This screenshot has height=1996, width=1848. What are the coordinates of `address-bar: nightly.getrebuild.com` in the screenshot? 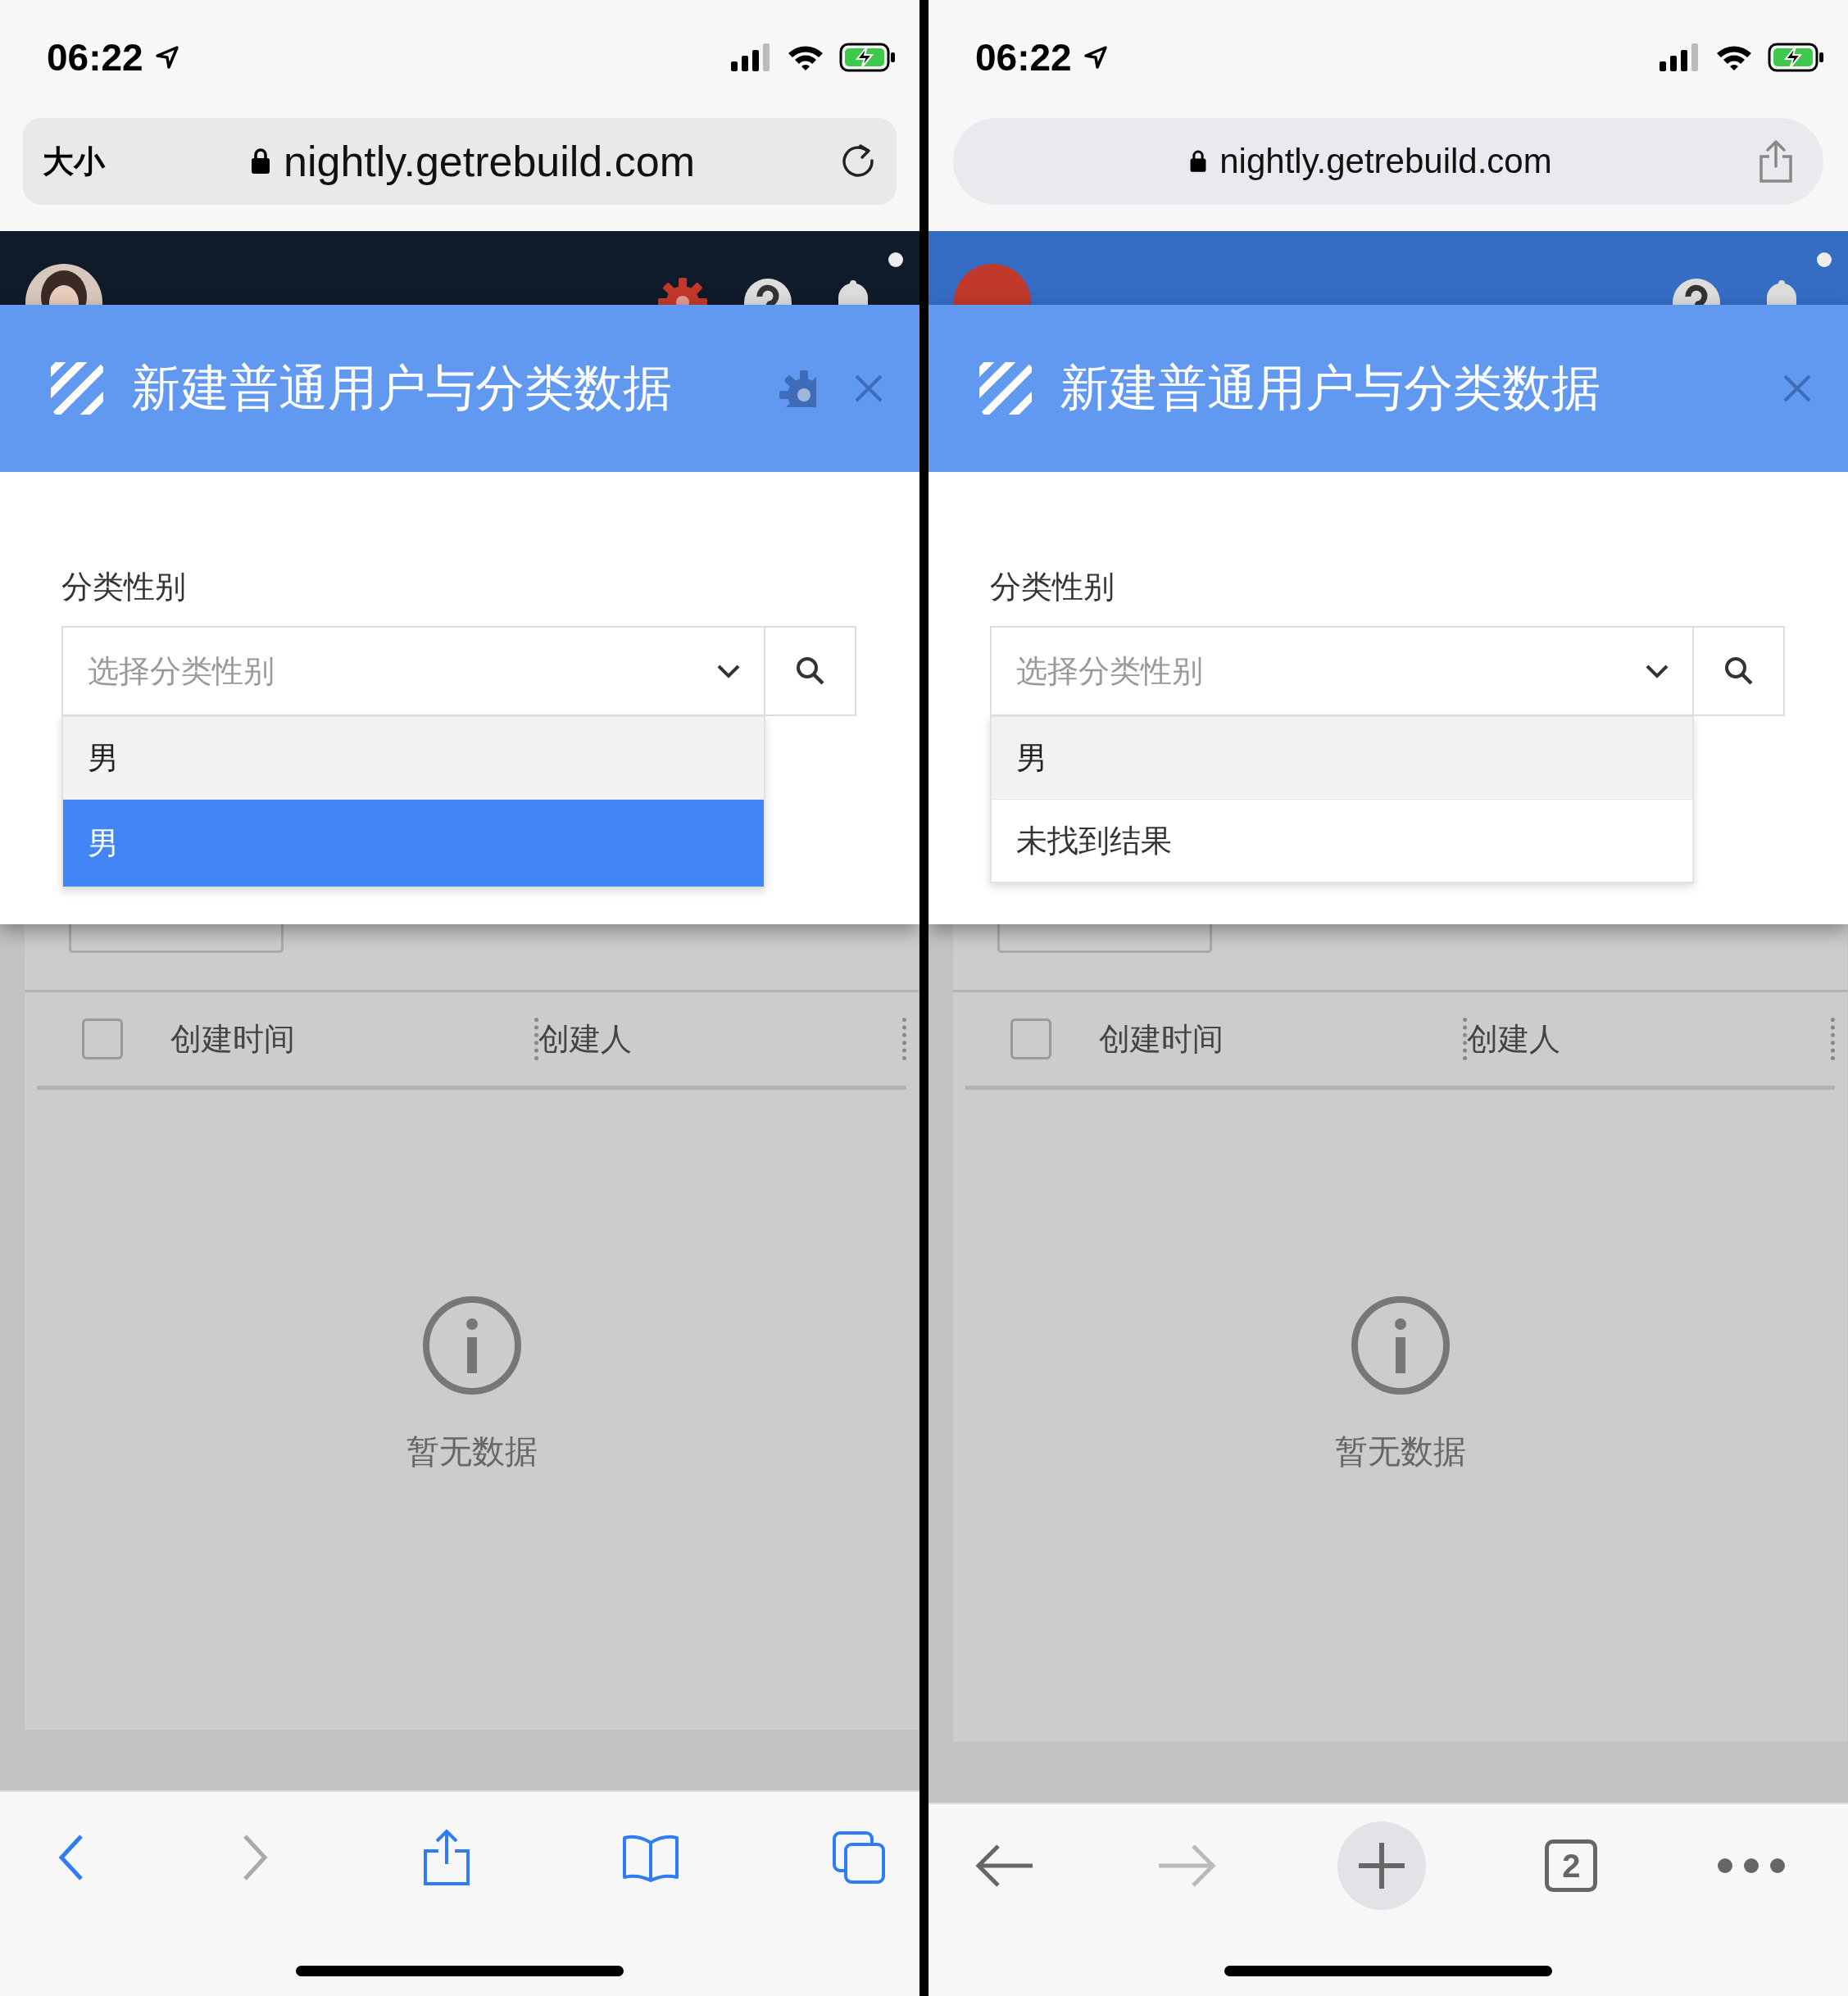 It's located at (1388, 161).